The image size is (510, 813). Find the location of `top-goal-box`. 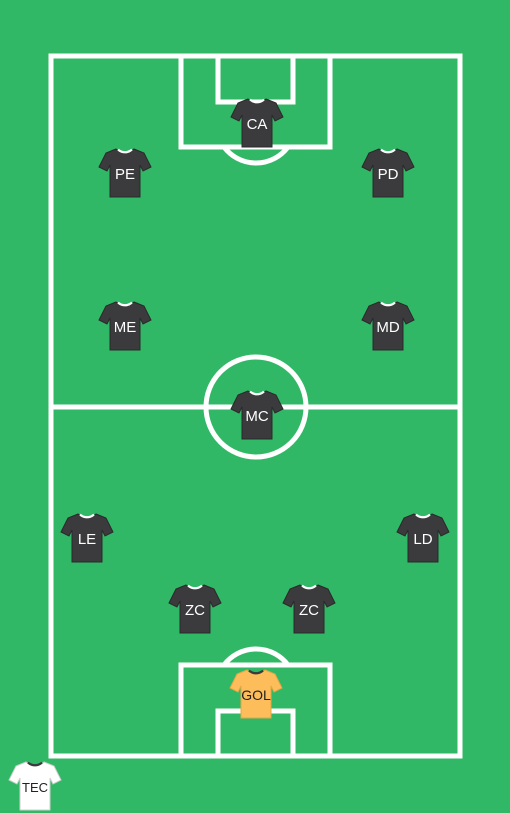

top-goal-box is located at coordinates (255, 79).